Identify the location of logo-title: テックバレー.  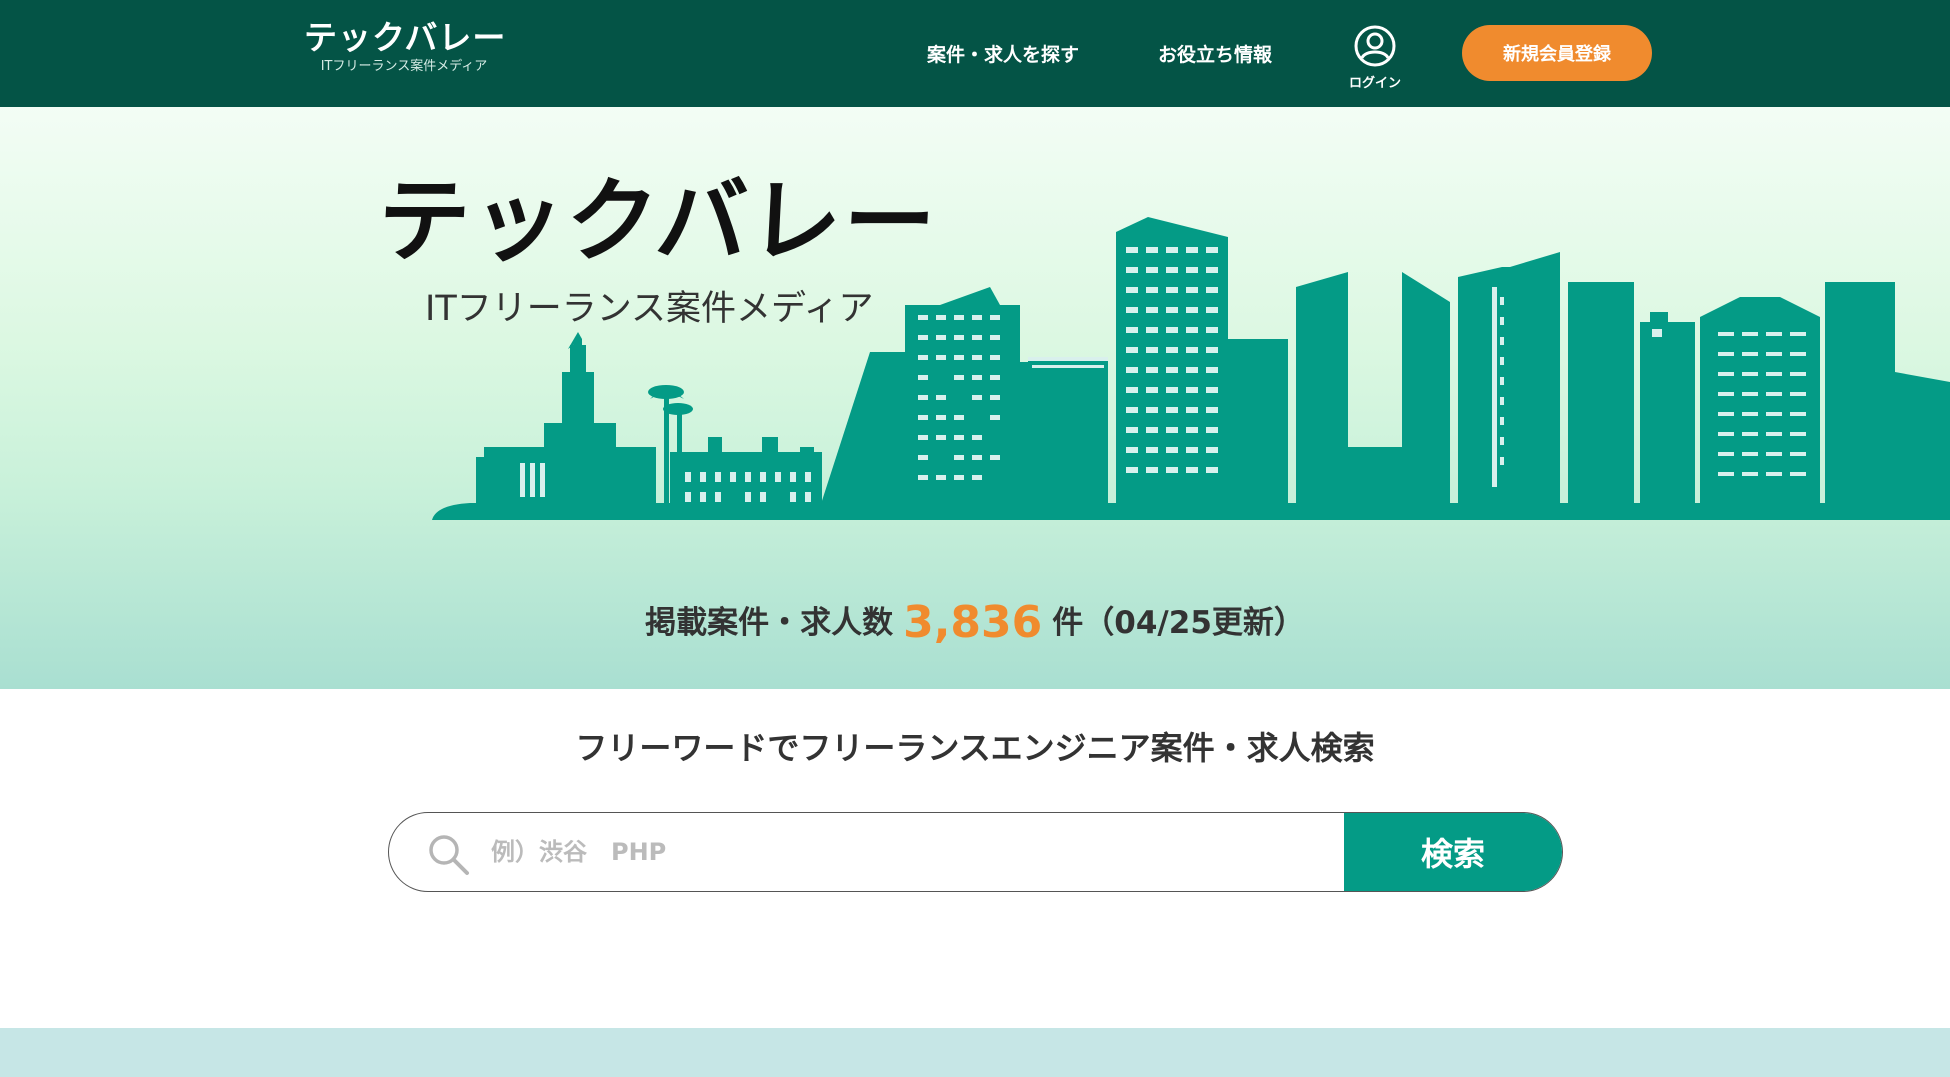
(405, 37).